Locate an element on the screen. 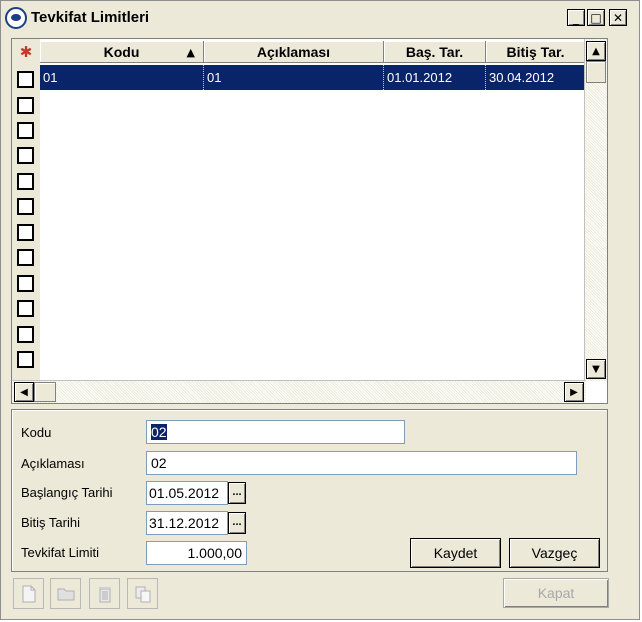 This screenshot has height=622, width=642. horizontal-scrollbar: ◀ ▶ is located at coordinates (299, 391).